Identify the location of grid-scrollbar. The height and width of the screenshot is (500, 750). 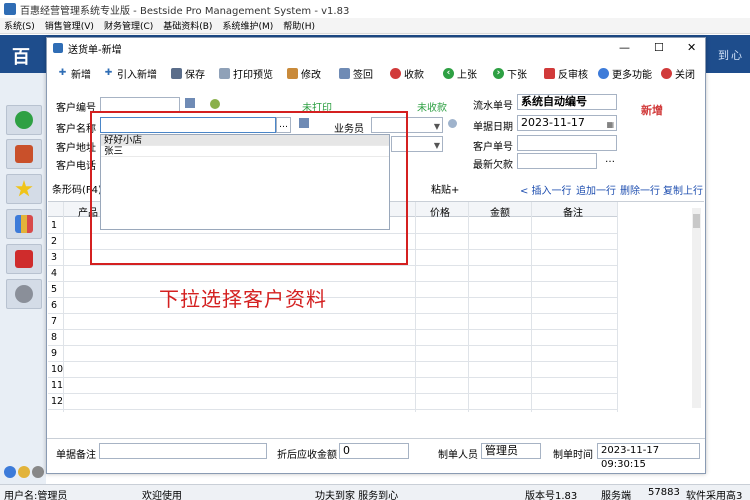
(696, 308).